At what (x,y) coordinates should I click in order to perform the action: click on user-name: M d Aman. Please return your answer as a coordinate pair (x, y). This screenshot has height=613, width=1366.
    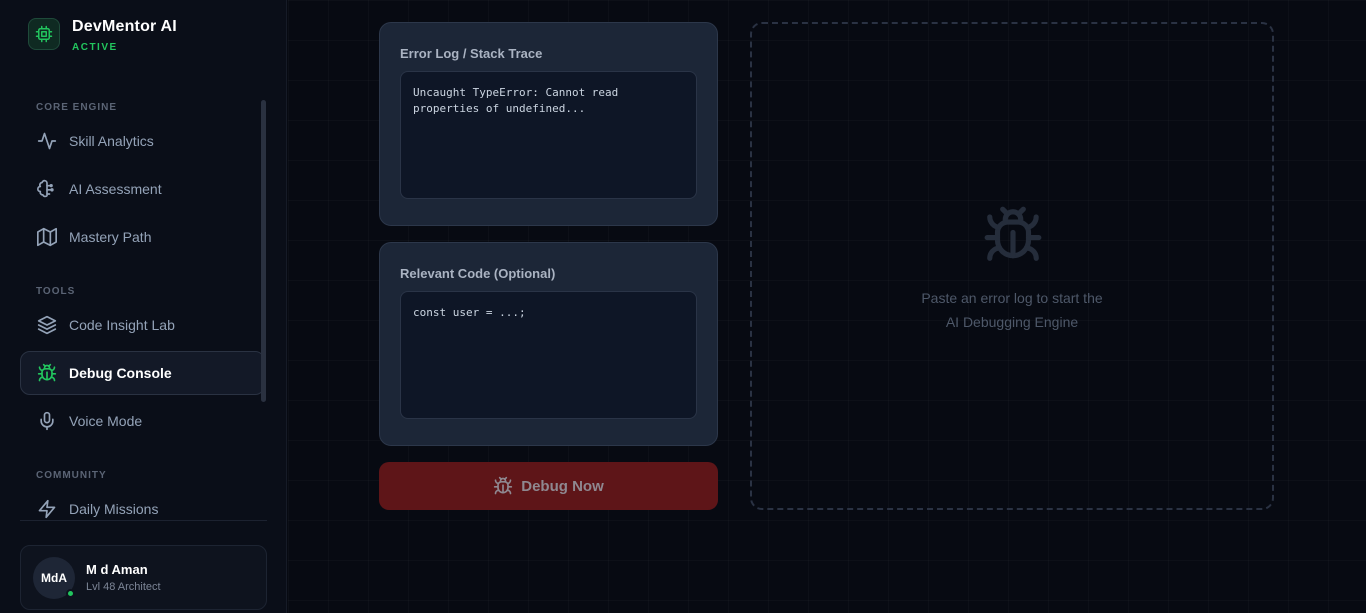
    Looking at the image, I should click on (117, 569).